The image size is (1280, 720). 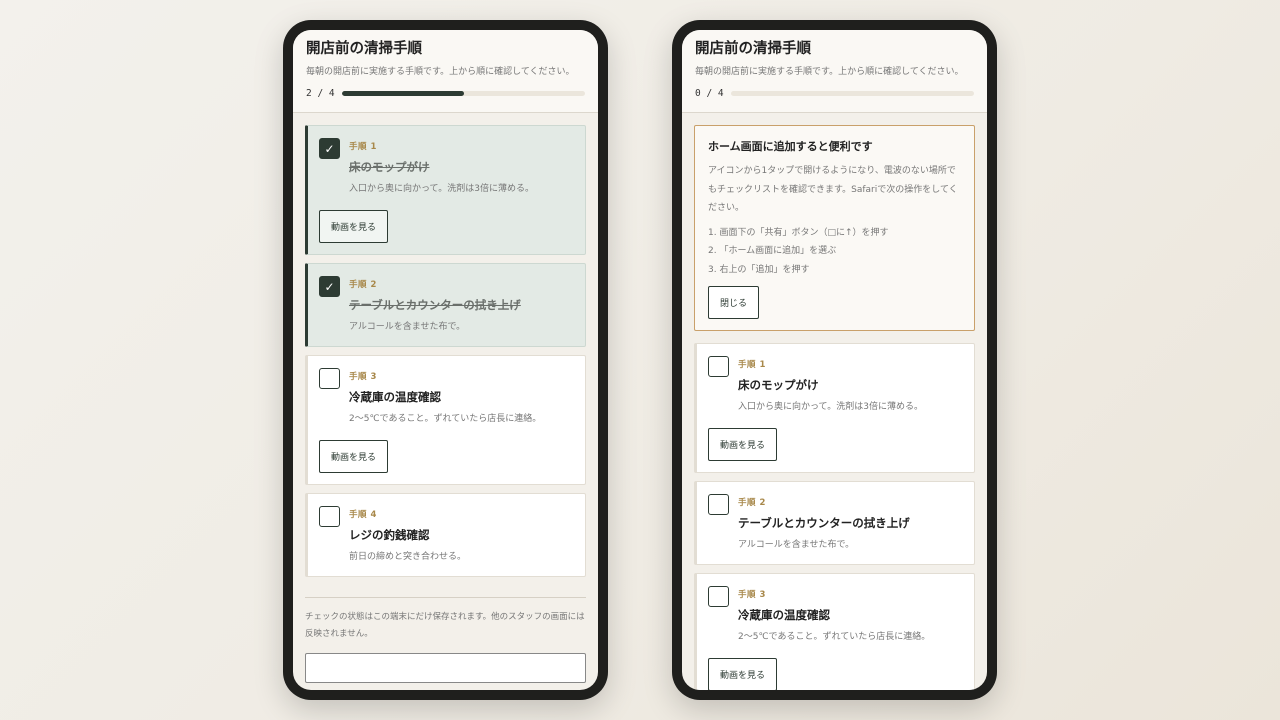 What do you see at coordinates (445, 668) in the screenshot?
I see `reset-button` at bounding box center [445, 668].